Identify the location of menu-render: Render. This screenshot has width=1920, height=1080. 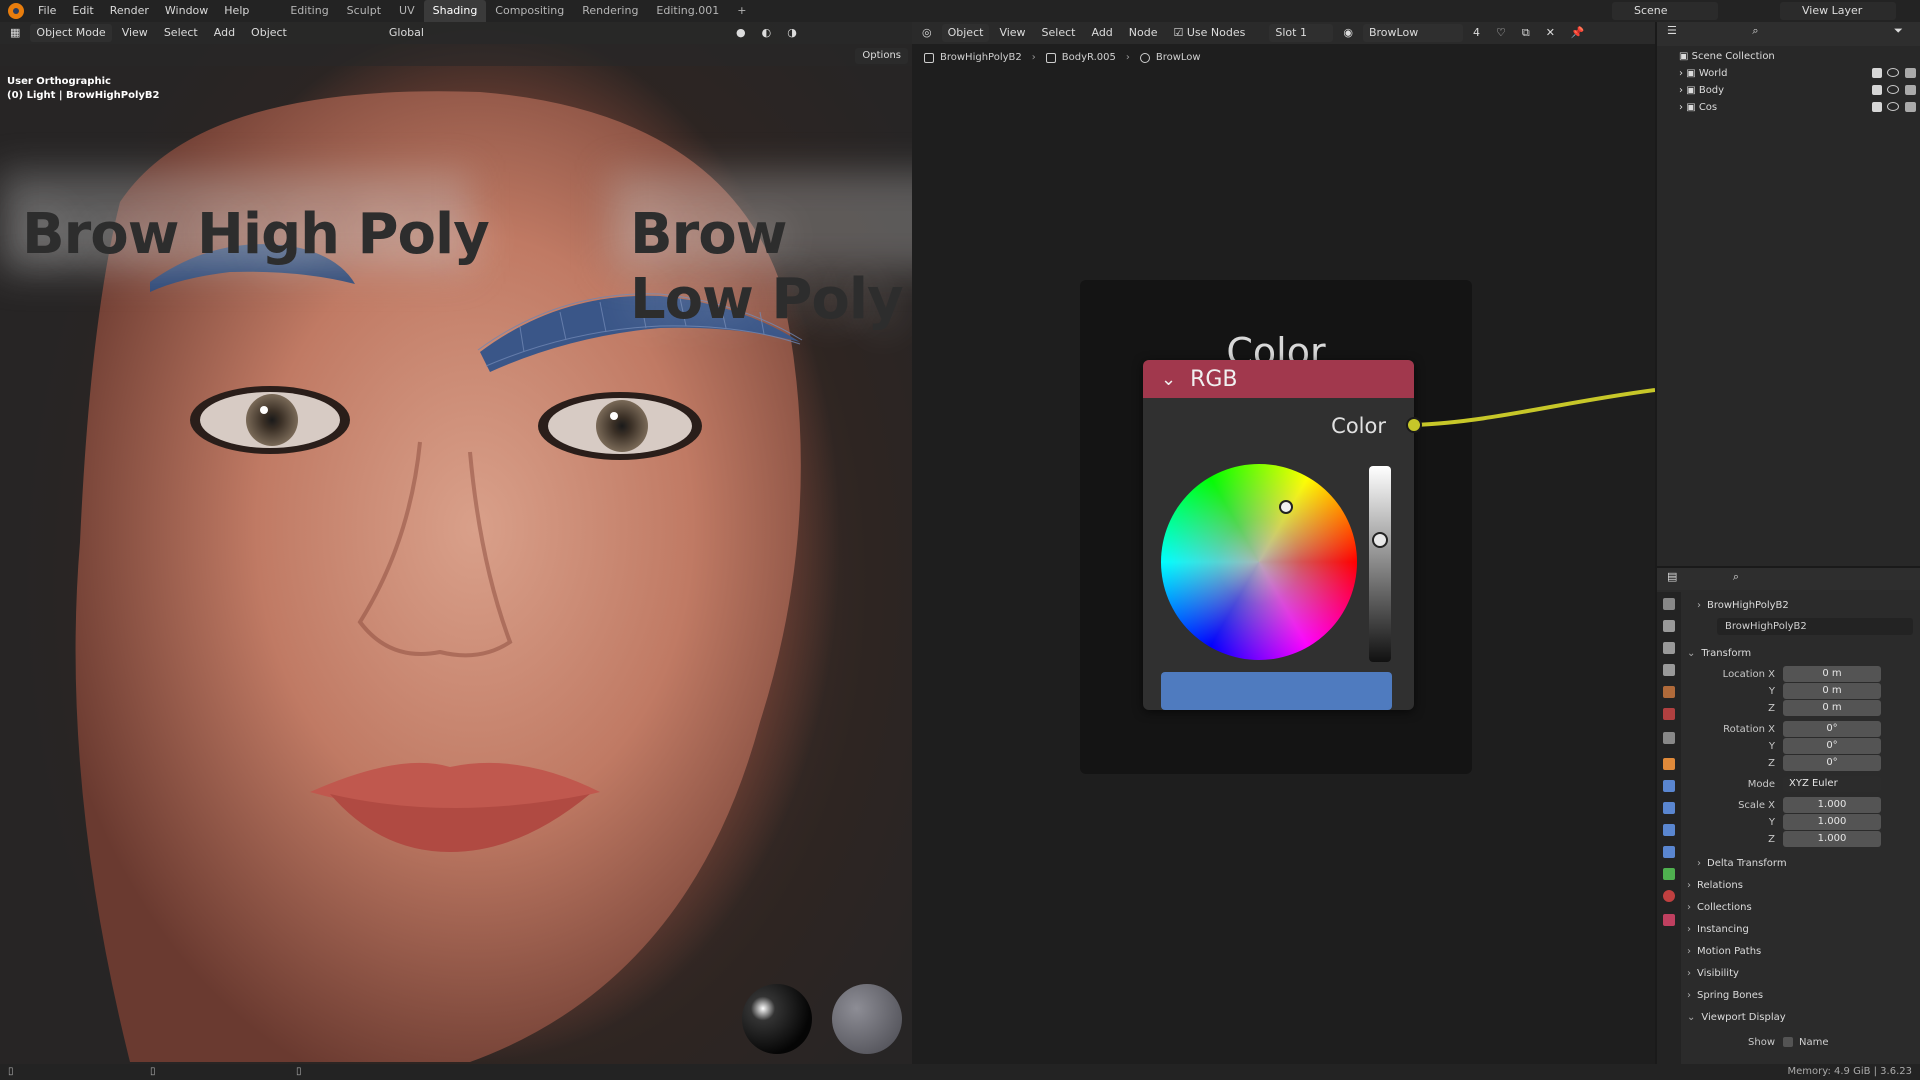
(129, 11).